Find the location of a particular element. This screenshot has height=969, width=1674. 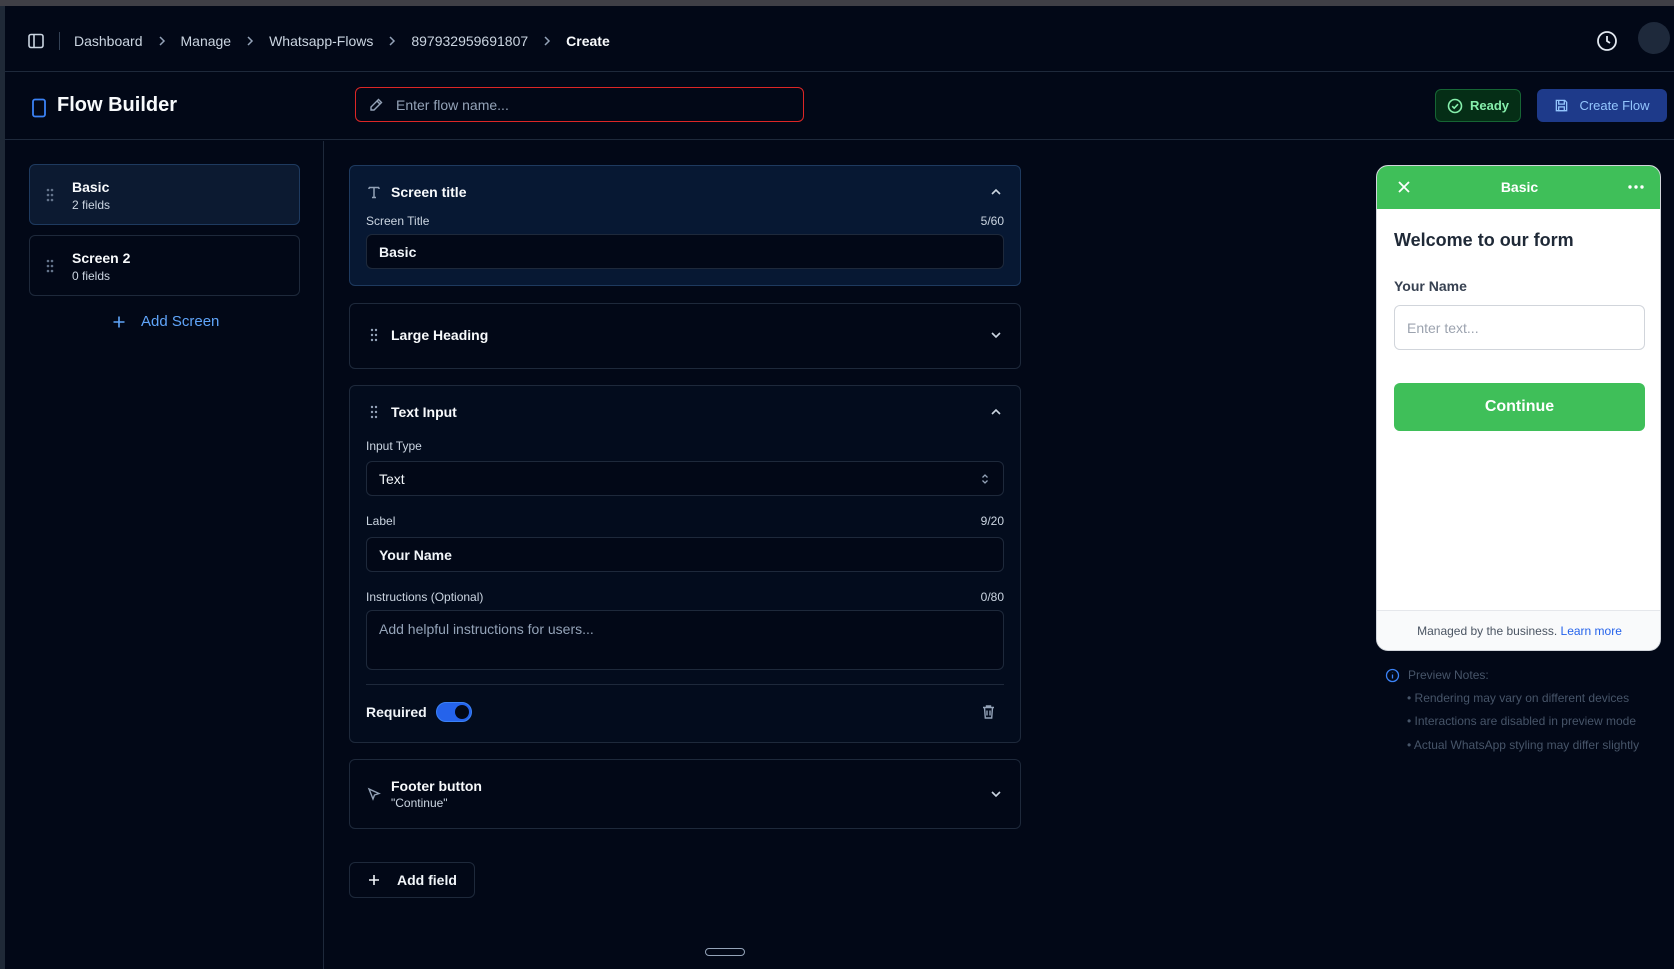

create-flow-label: Create Flow is located at coordinates (1614, 105).